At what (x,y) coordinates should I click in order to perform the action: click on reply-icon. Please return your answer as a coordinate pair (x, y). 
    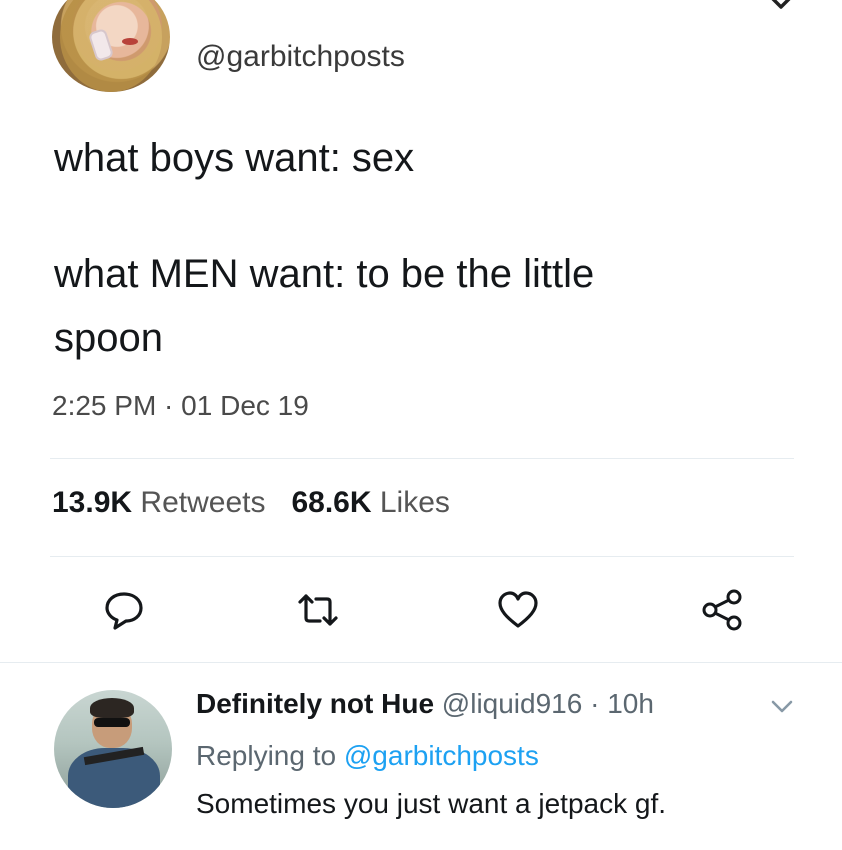
    Looking at the image, I should click on (124, 611).